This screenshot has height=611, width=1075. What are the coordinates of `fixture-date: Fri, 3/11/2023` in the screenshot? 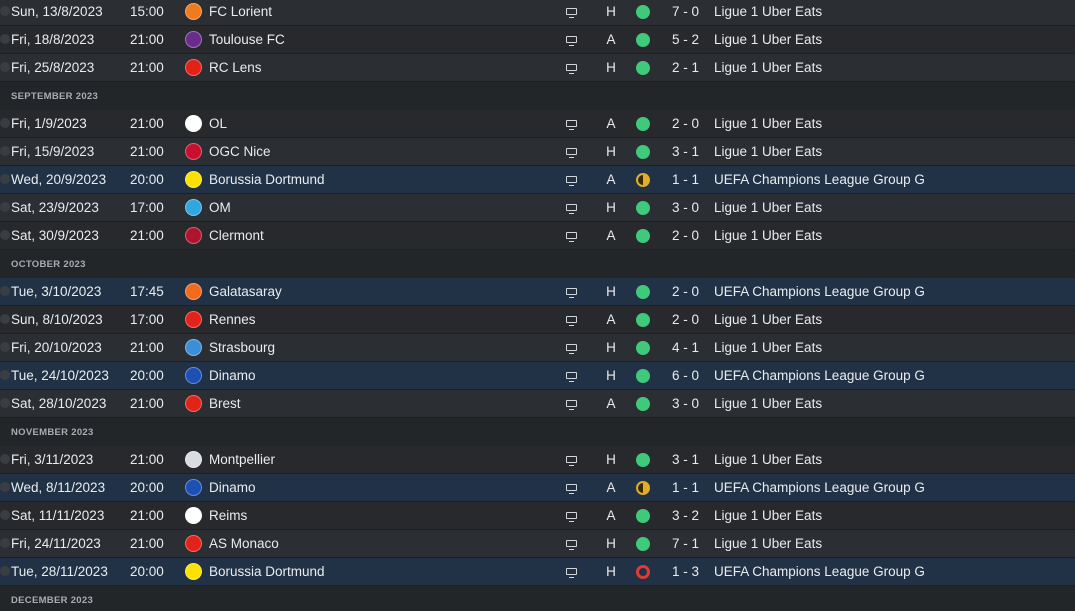 It's located at (52, 459).